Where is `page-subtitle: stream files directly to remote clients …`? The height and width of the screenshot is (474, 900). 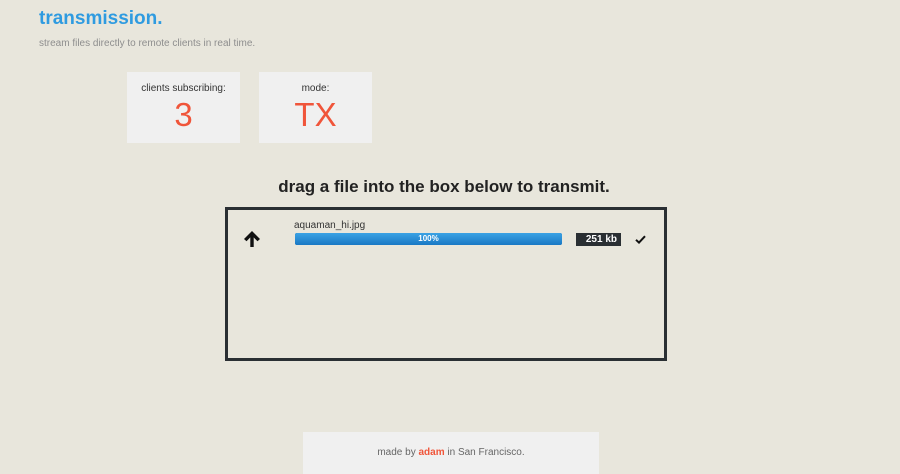
page-subtitle: stream files directly to remote clients … is located at coordinates (147, 43).